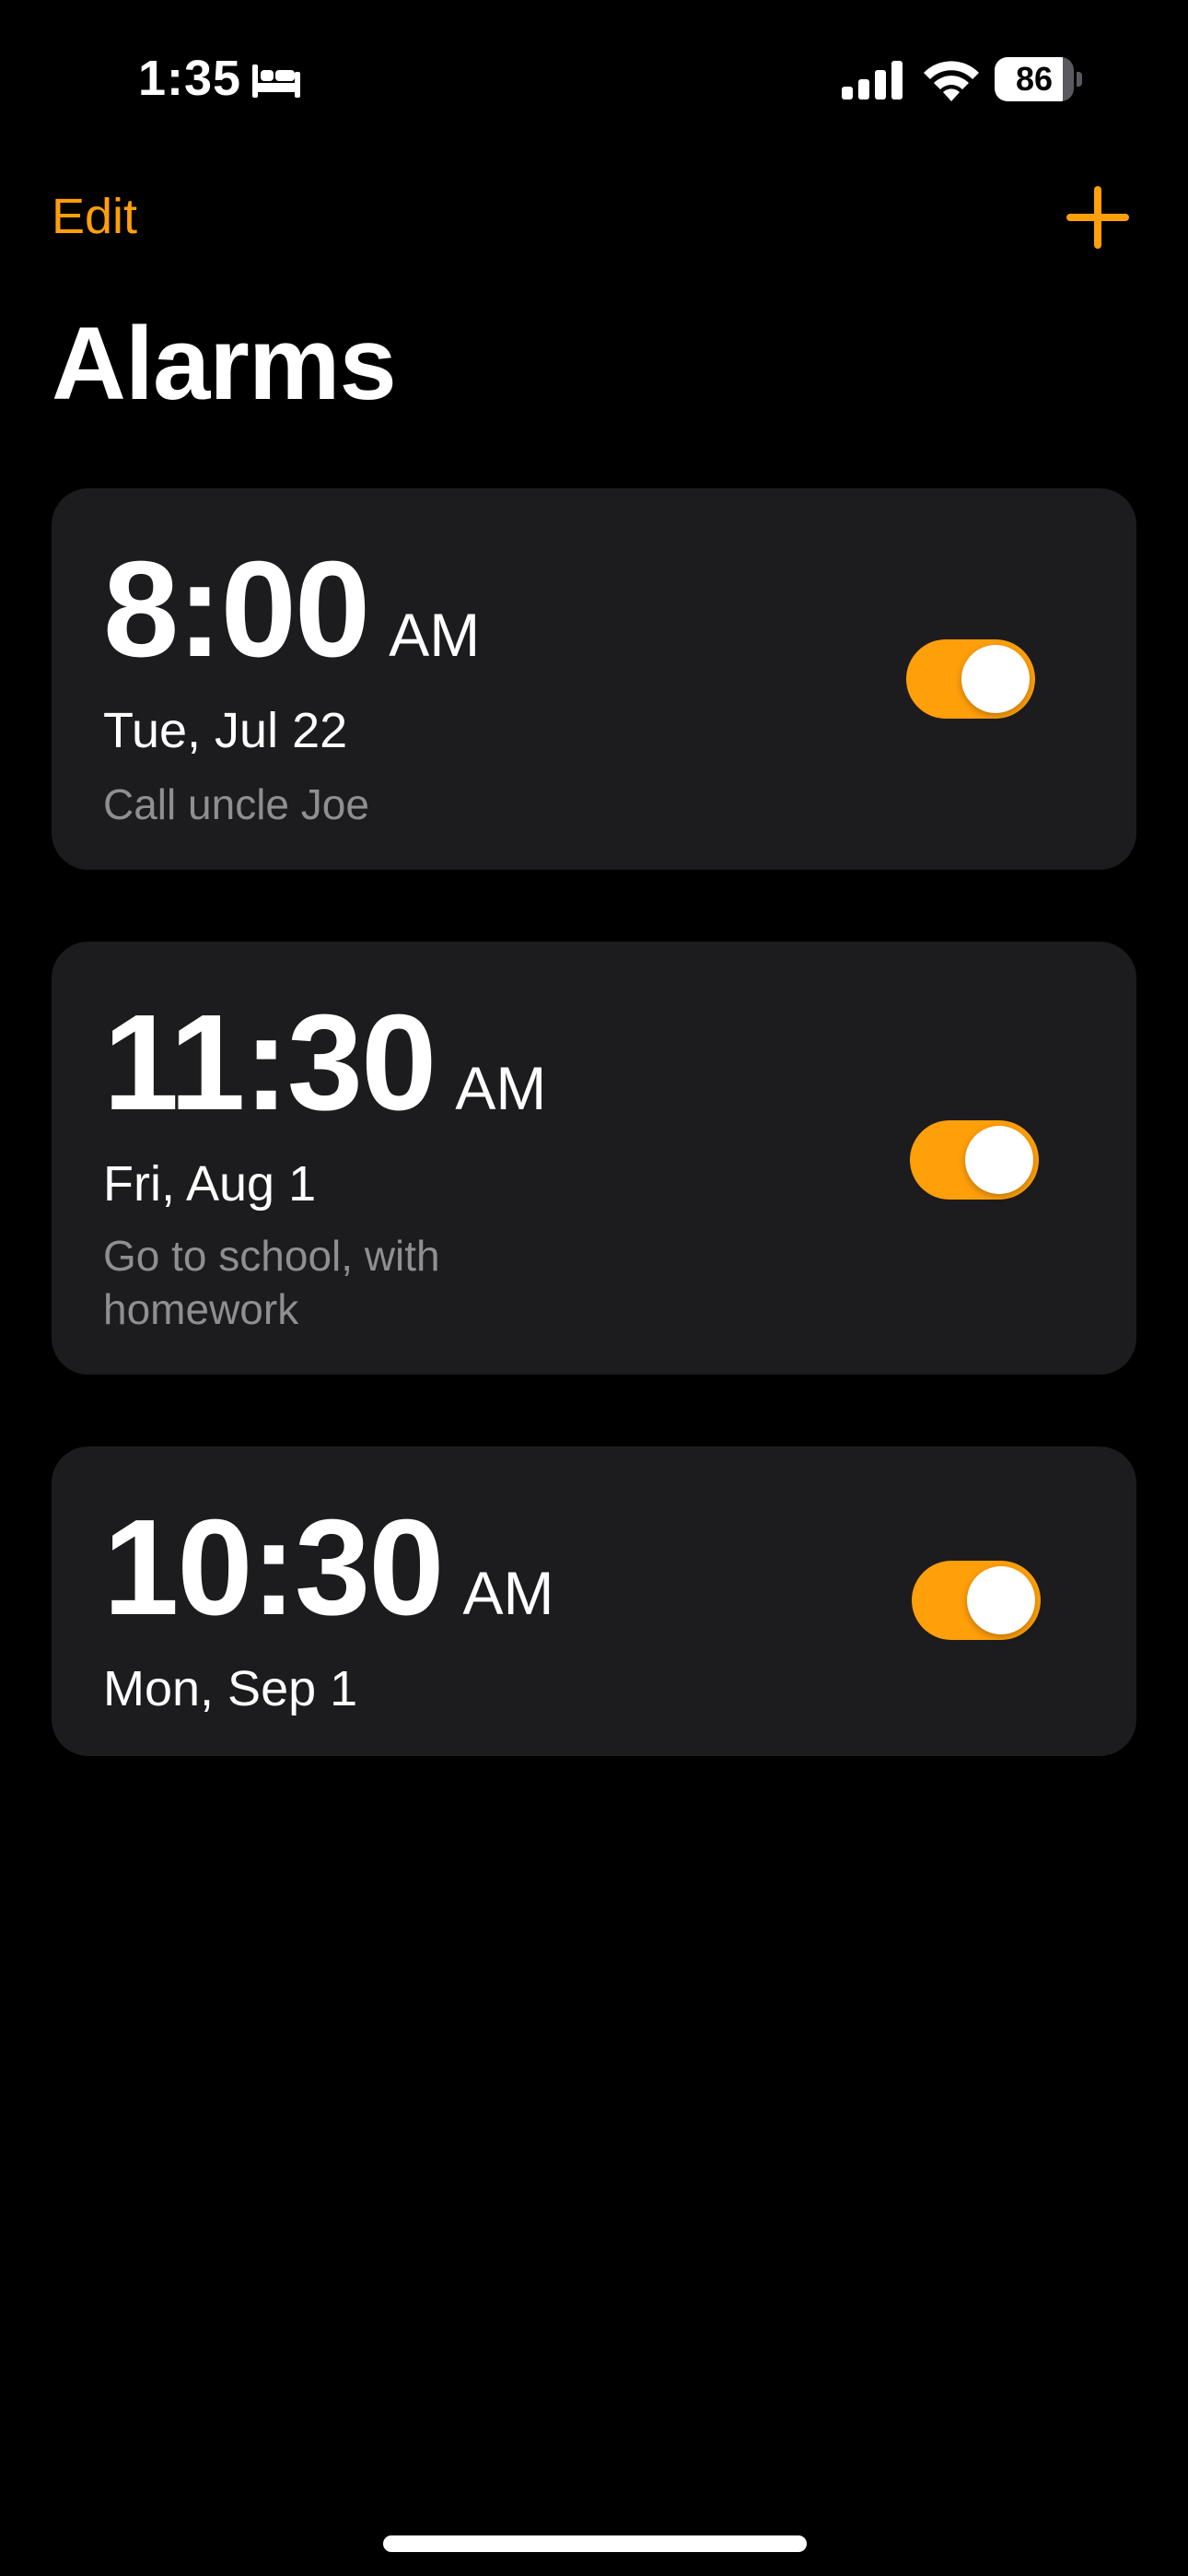 This screenshot has height=2576, width=1188. What do you see at coordinates (594, 1601) in the screenshot?
I see `alarm-card: 10:30 AM Mon, Sep 1` at bounding box center [594, 1601].